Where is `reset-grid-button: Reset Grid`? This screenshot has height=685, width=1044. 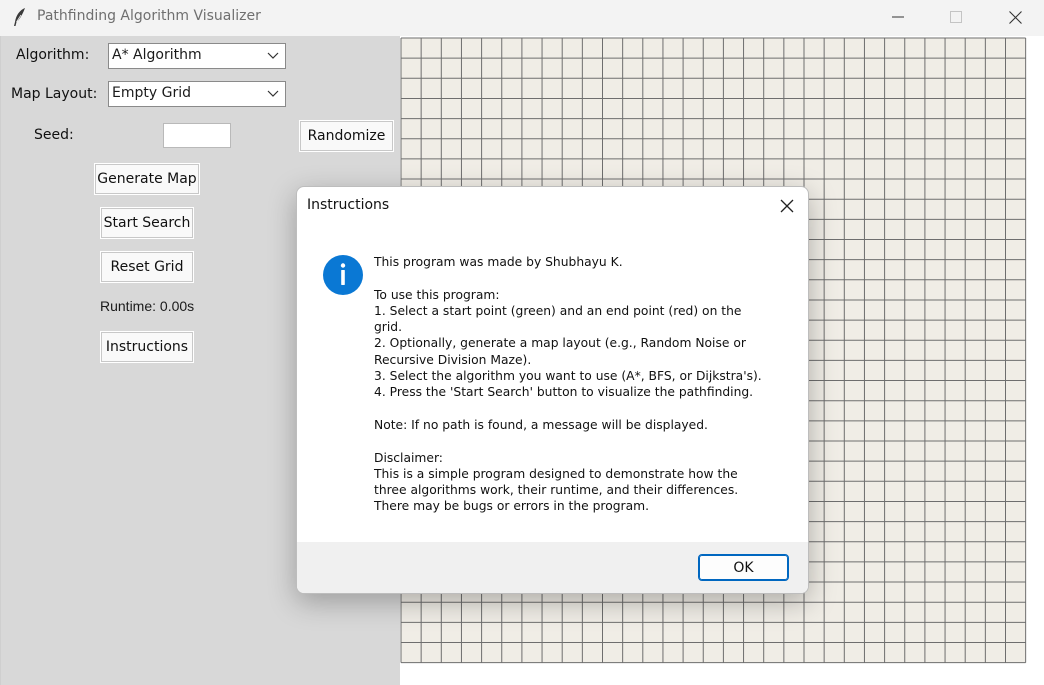
reset-grid-button: Reset Grid is located at coordinates (147, 267).